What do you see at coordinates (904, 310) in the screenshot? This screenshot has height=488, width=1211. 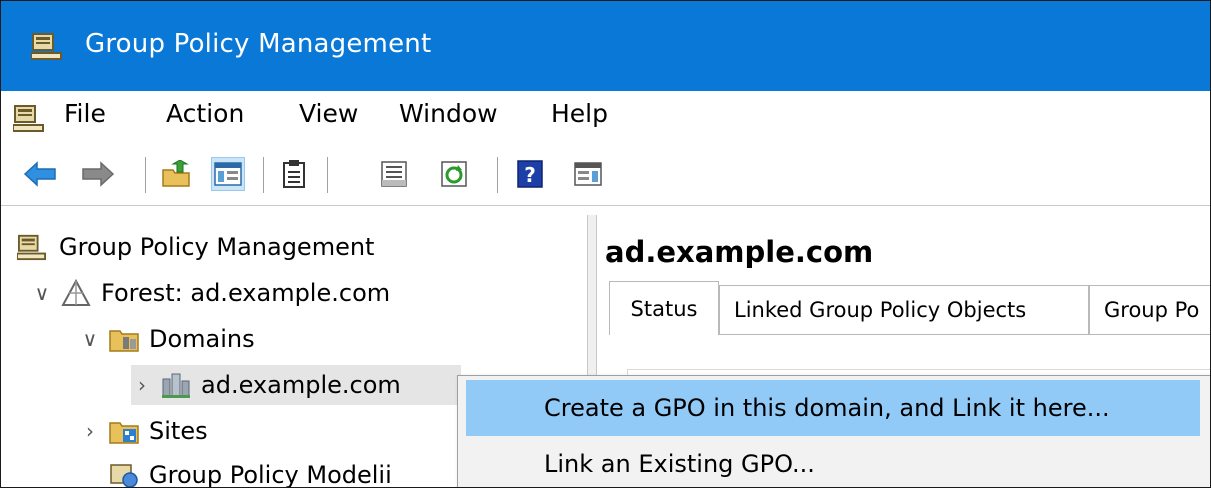 I see `tab-linked-gpos: Linked Group Policy Objects` at bounding box center [904, 310].